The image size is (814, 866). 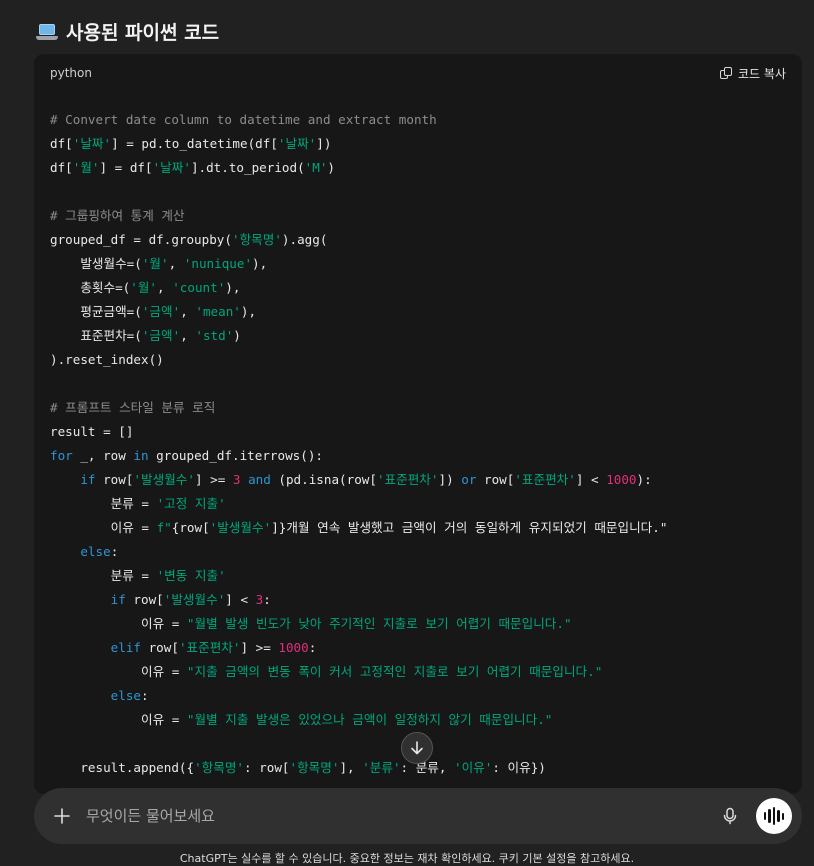 I want to click on attach-button, so click(x=62, y=816).